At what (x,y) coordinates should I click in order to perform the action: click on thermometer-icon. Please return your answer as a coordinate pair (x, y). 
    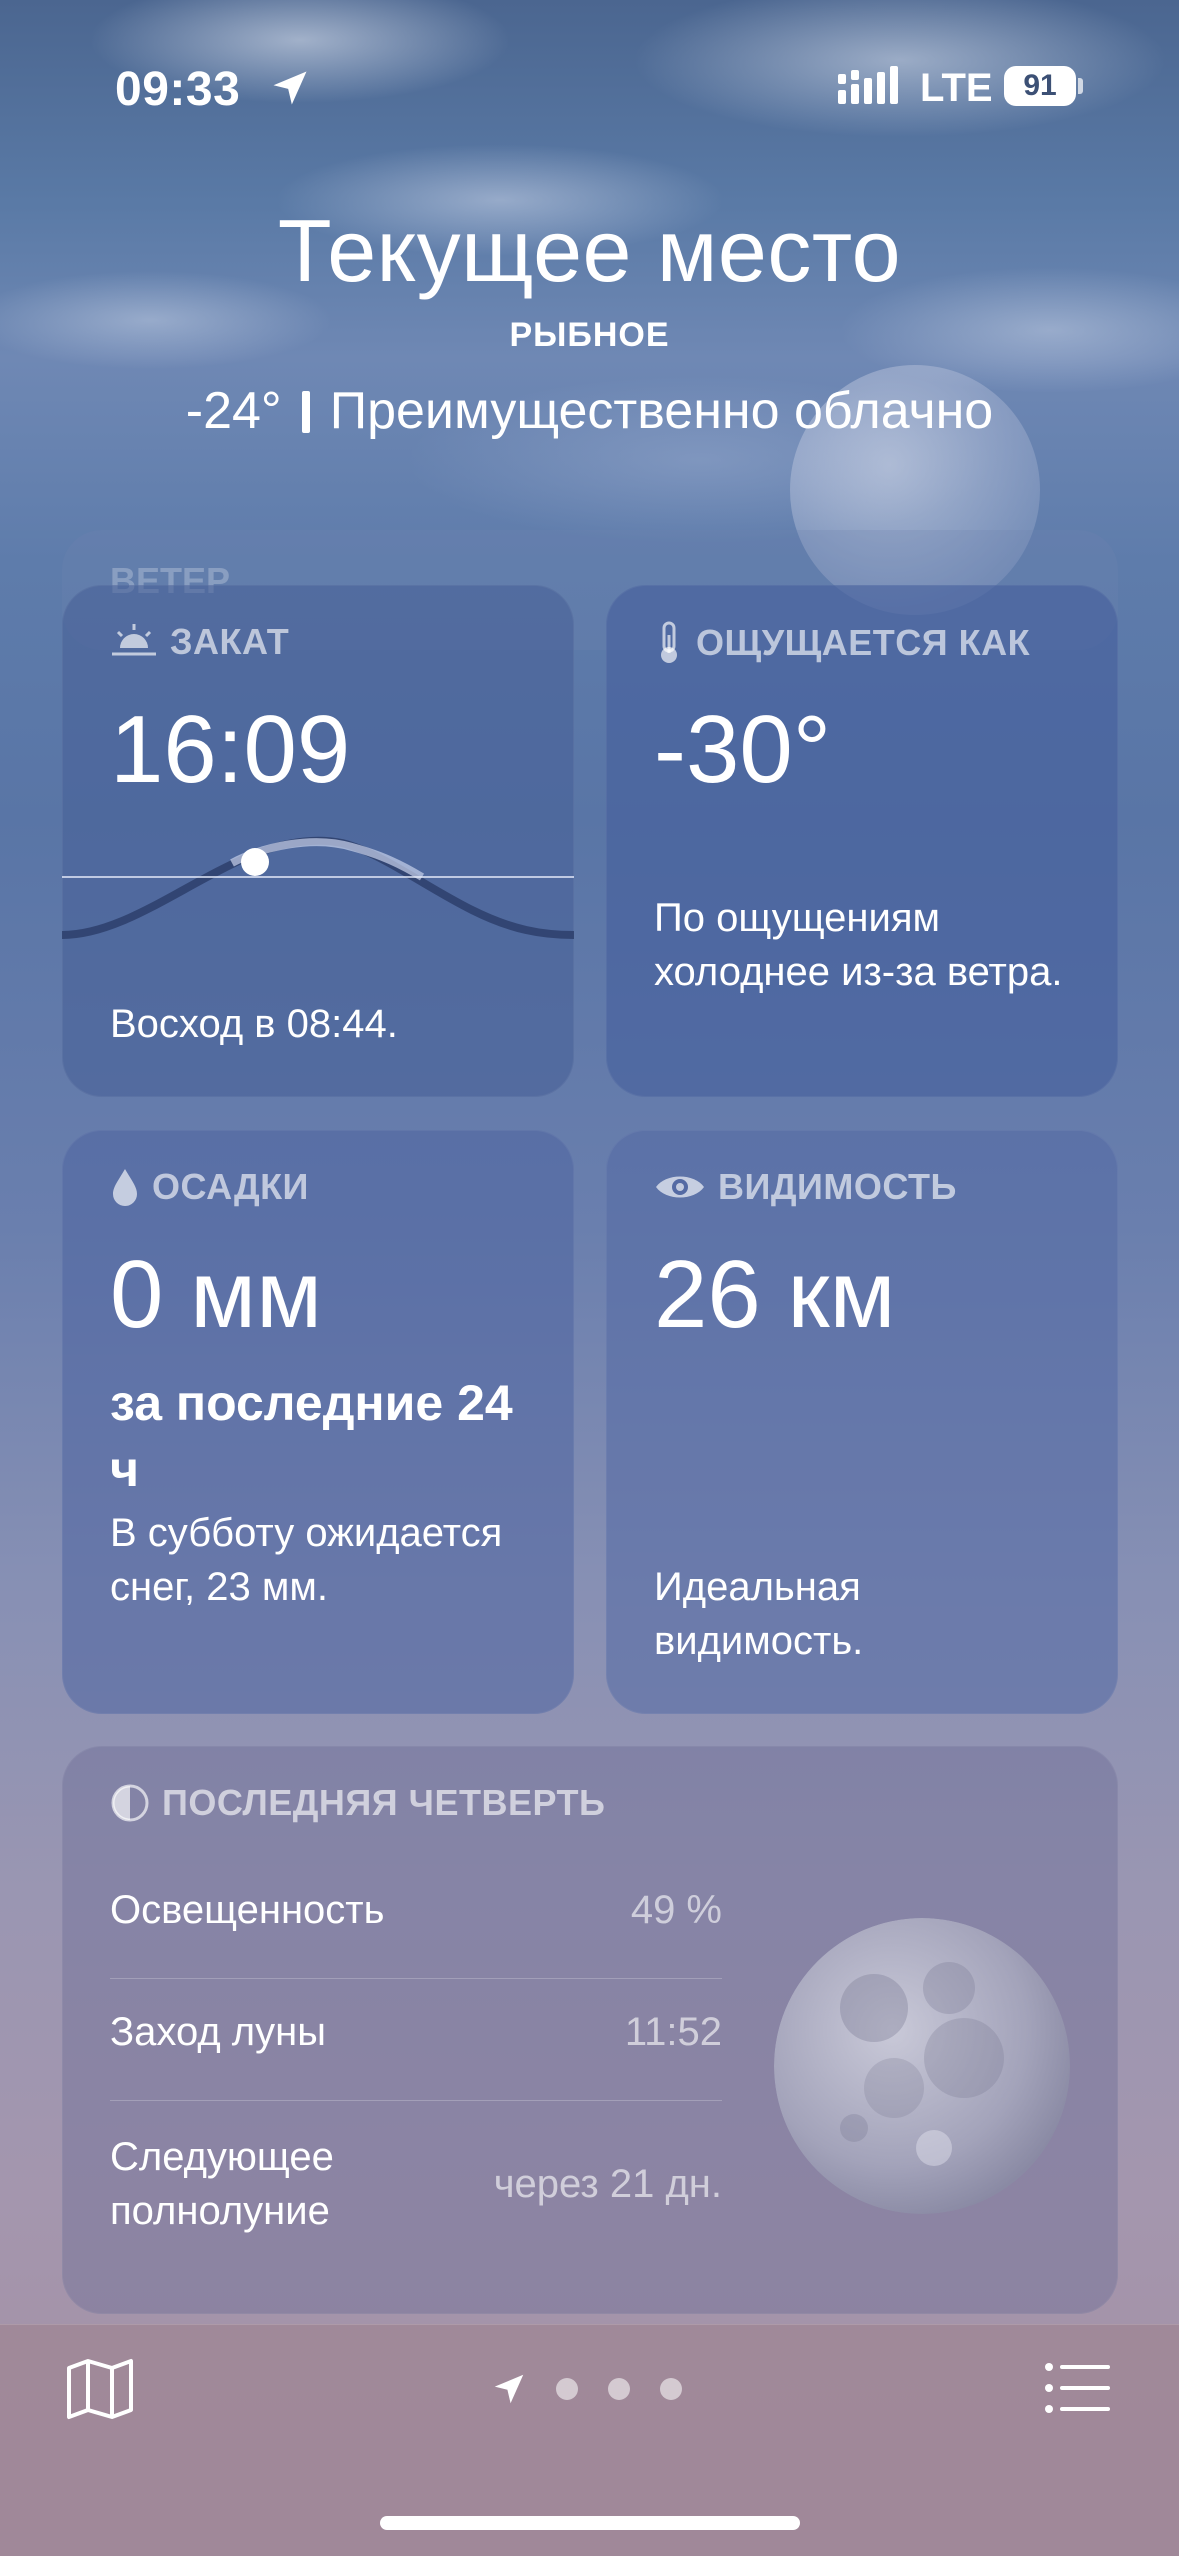
    Looking at the image, I should click on (669, 642).